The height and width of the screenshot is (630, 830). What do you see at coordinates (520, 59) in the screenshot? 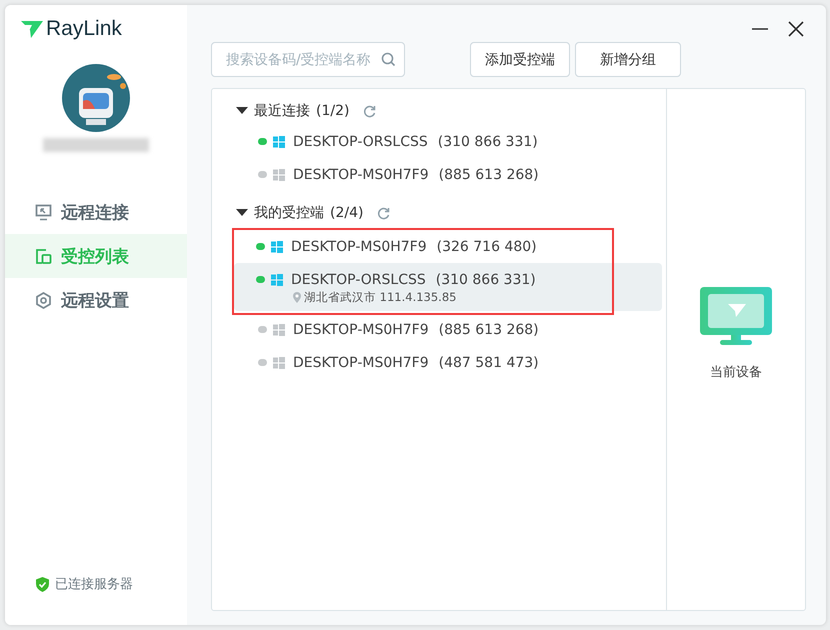
I see `toolbar-button: 添加受控端` at bounding box center [520, 59].